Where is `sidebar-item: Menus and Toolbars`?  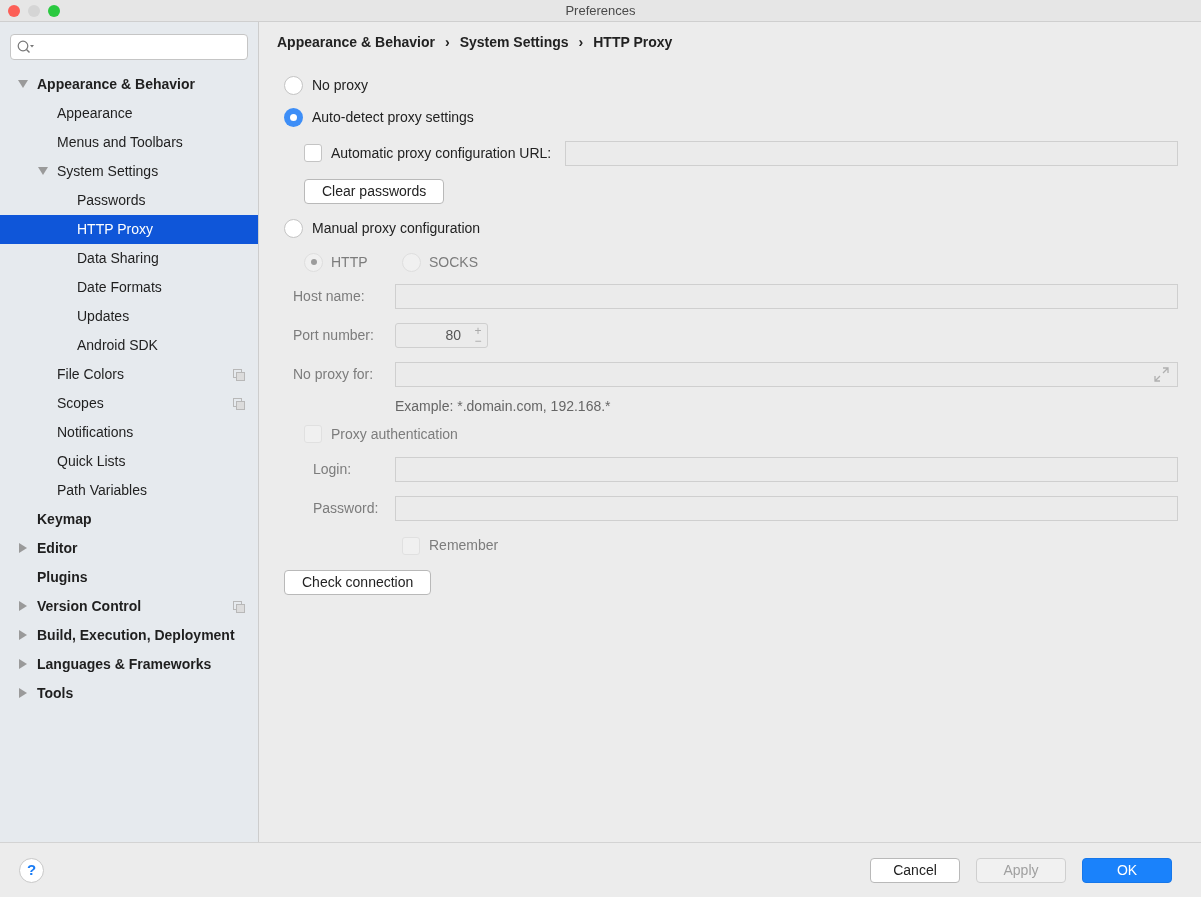
sidebar-item: Menus and Toolbars is located at coordinates (129, 142).